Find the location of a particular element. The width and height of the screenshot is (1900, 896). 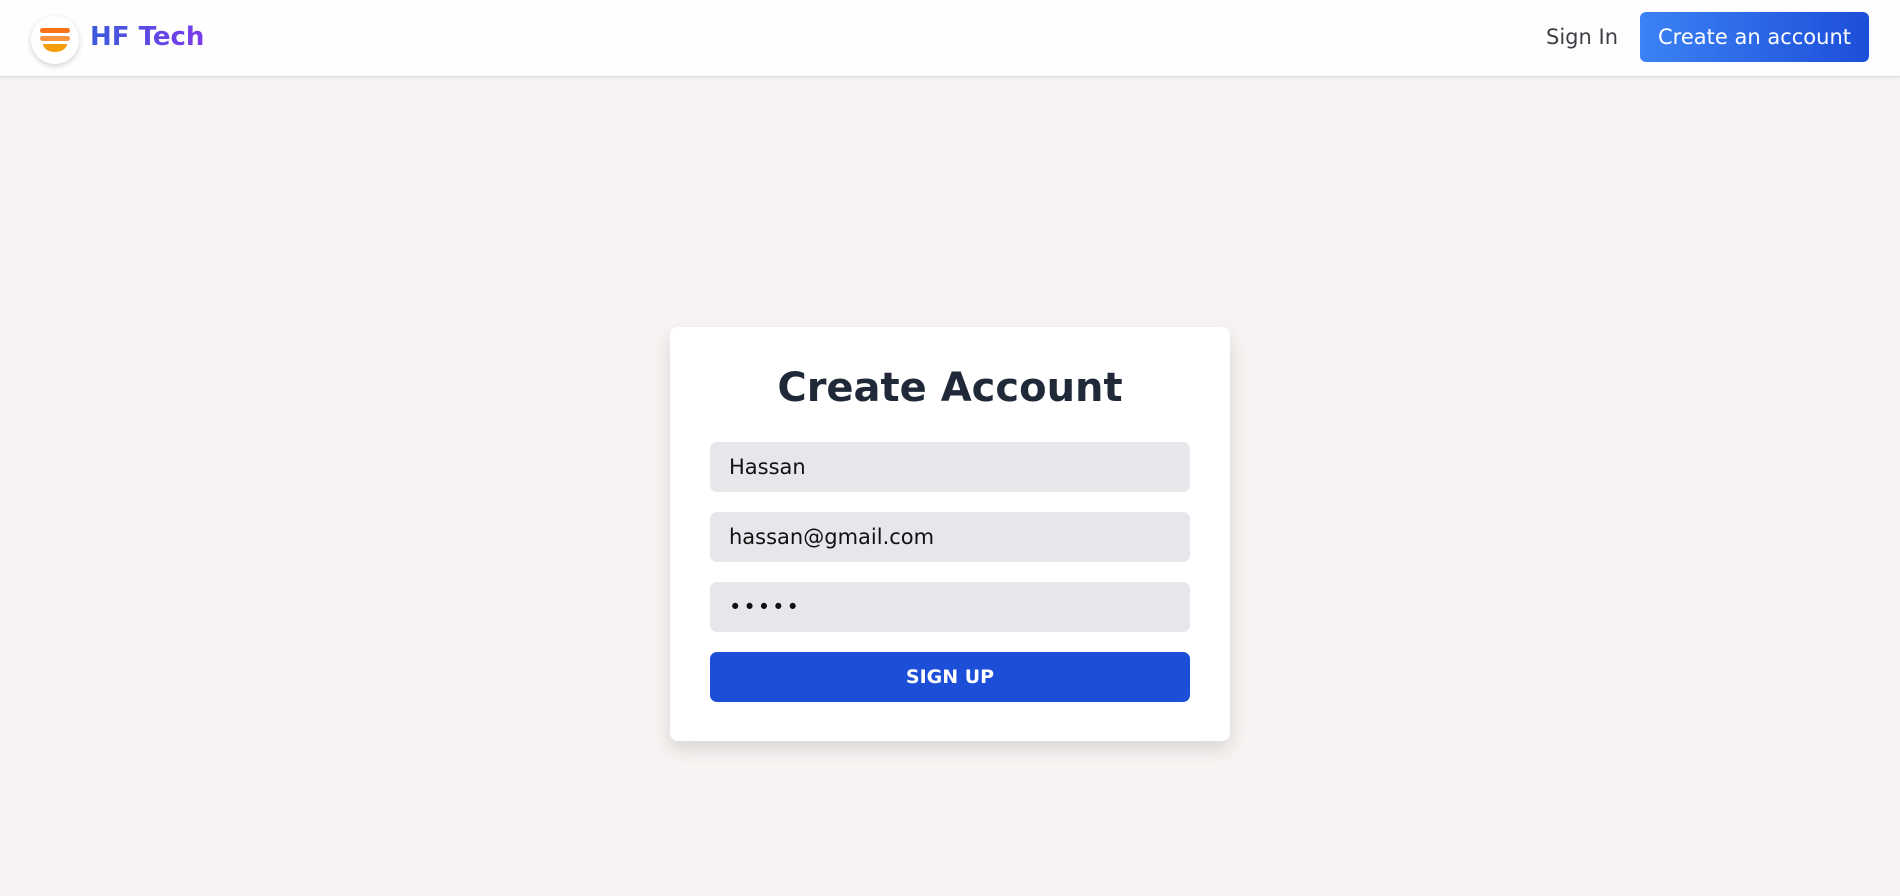

signup-card: Create Account SIGN UP is located at coordinates (950, 534).